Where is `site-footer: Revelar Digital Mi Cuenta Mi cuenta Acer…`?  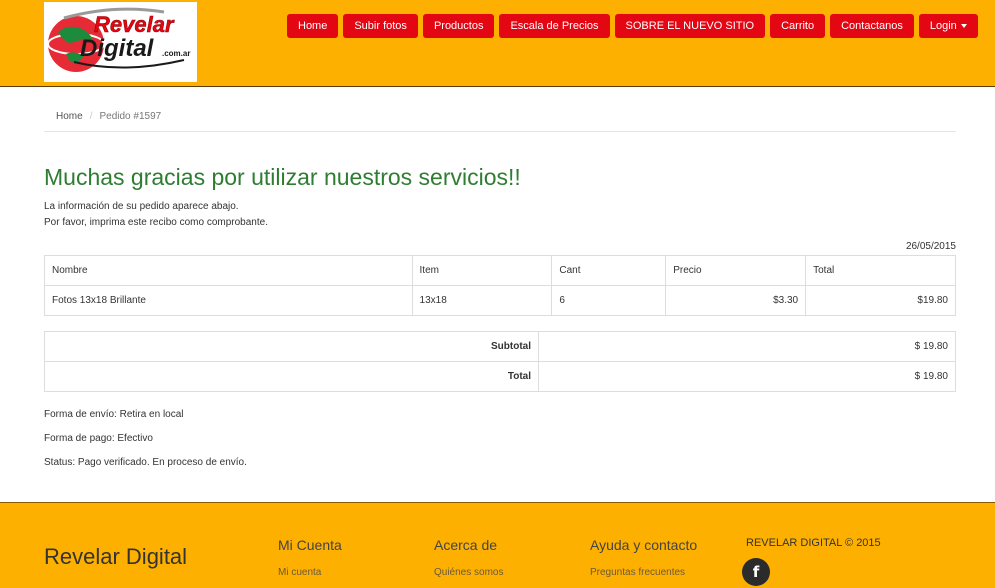 site-footer: Revelar Digital Mi Cuenta Mi cuenta Acer… is located at coordinates (497, 545).